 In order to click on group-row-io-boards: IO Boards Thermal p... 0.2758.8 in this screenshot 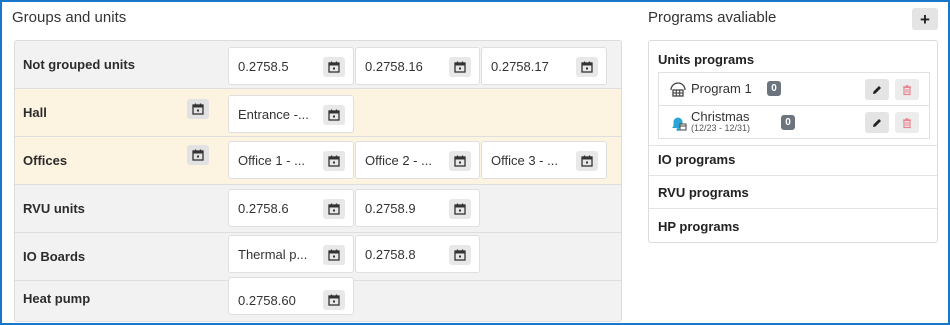, I will do `click(318, 257)`.